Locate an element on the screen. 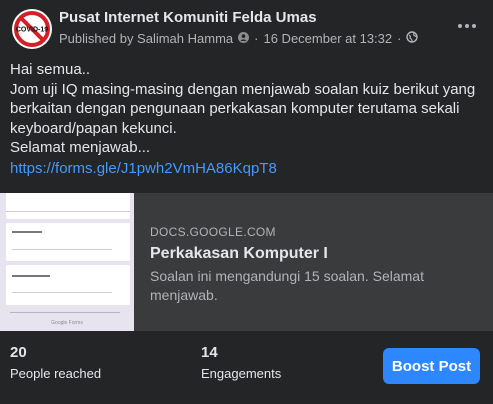 This screenshot has height=404, width=493. engagements-count: 14 is located at coordinates (209, 352).